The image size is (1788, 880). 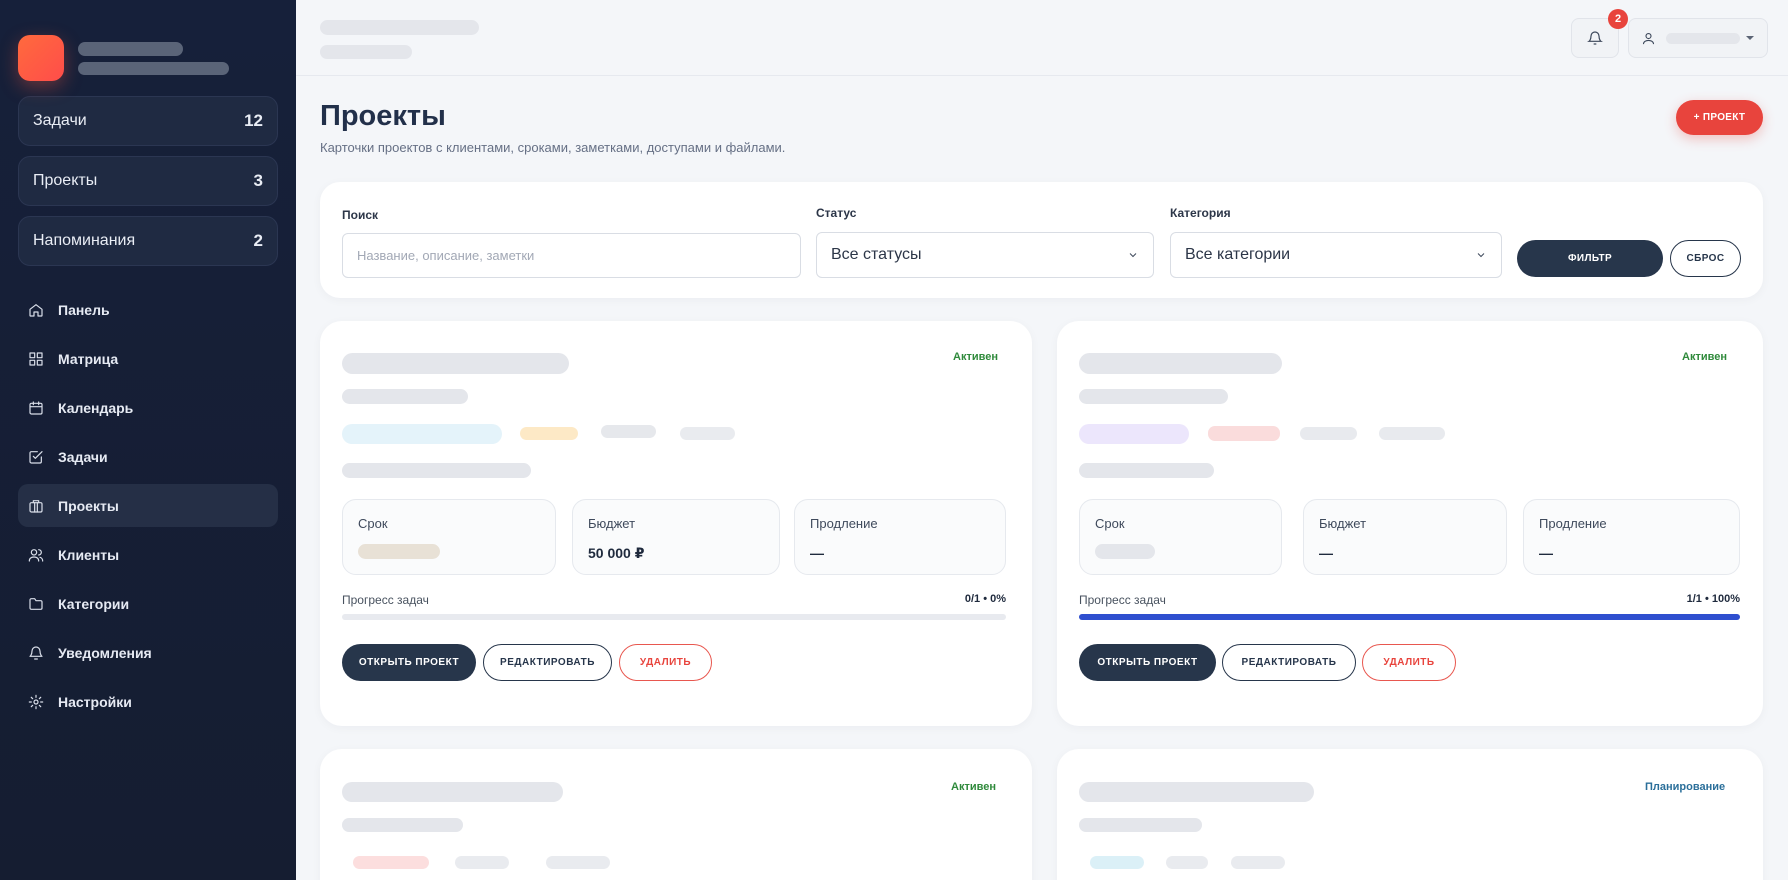 What do you see at coordinates (153, 58) in the screenshot?
I see `brand-name-placeholder` at bounding box center [153, 58].